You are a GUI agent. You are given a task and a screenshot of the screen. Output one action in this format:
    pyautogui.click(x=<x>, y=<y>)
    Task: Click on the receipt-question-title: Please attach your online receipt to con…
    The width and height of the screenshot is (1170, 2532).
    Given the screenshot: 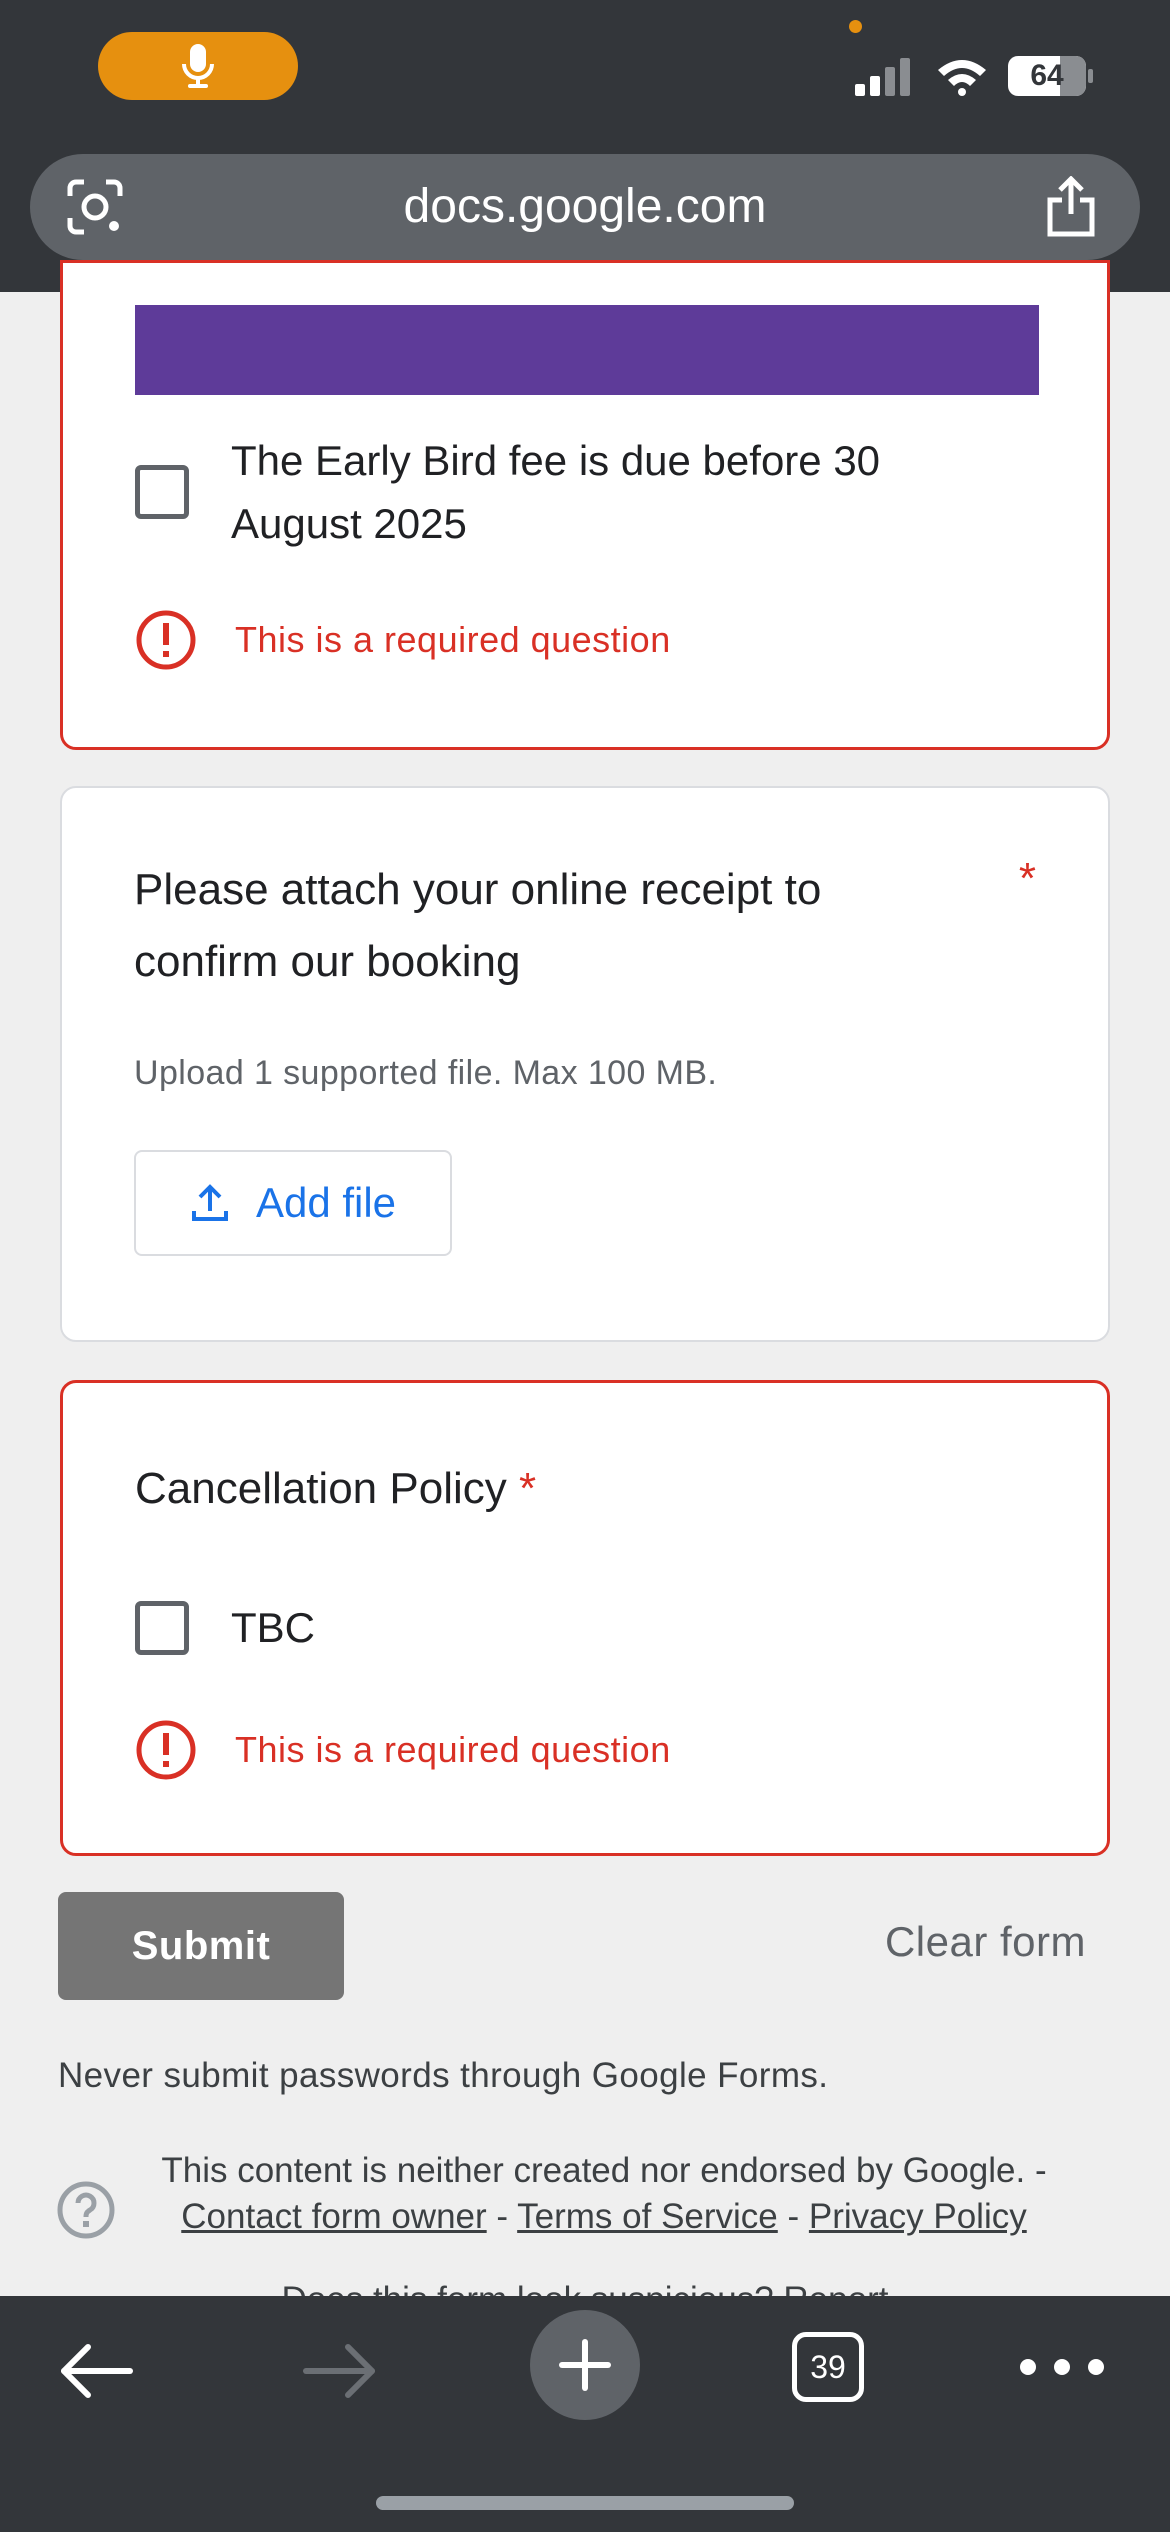 What is the action you would take?
    pyautogui.click(x=478, y=925)
    